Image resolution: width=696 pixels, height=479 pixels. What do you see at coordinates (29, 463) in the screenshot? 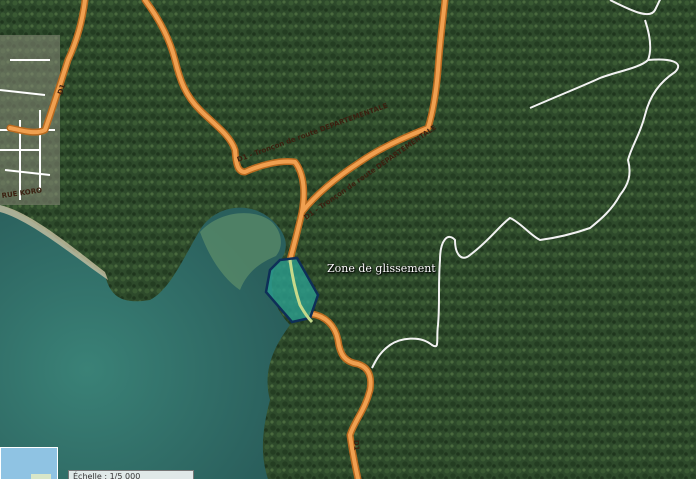
I see `overview-map` at bounding box center [29, 463].